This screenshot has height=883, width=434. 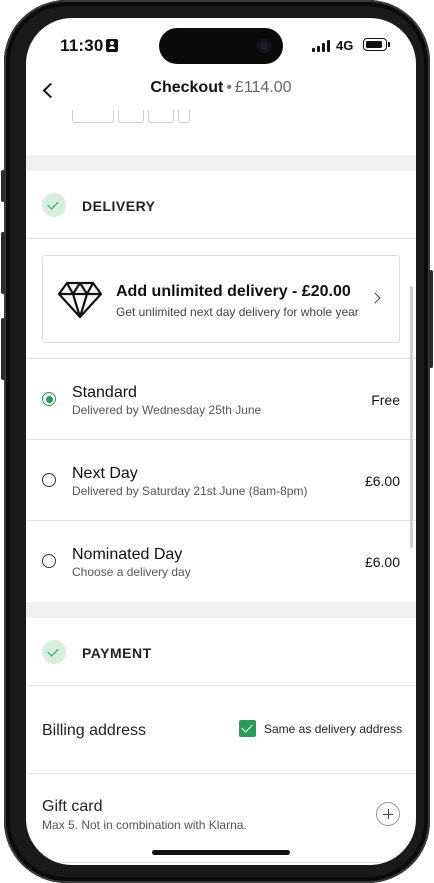 What do you see at coordinates (221, 652) in the screenshot?
I see `payment-section-header: PAYMENT` at bounding box center [221, 652].